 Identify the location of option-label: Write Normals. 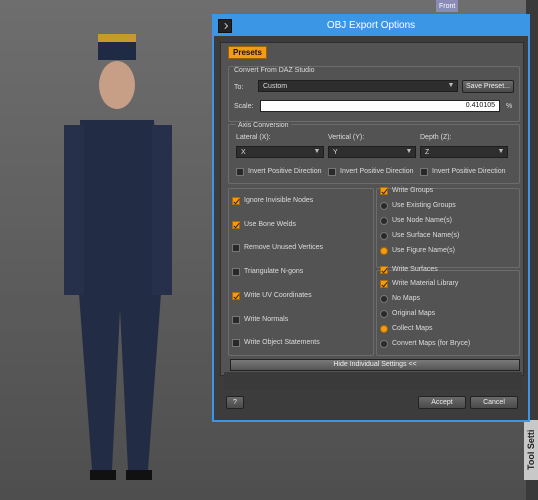
(266, 319).